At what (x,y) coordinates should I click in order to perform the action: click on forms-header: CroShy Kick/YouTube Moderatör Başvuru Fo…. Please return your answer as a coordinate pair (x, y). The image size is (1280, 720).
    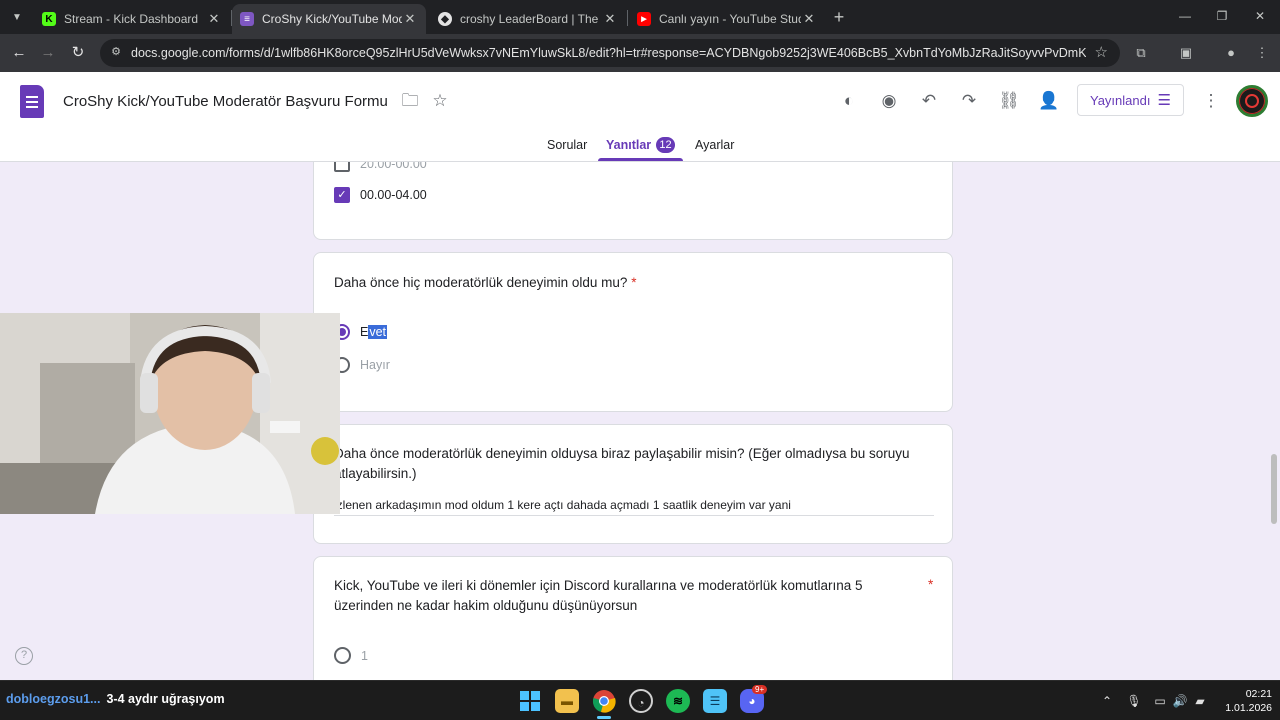
    Looking at the image, I should click on (640, 117).